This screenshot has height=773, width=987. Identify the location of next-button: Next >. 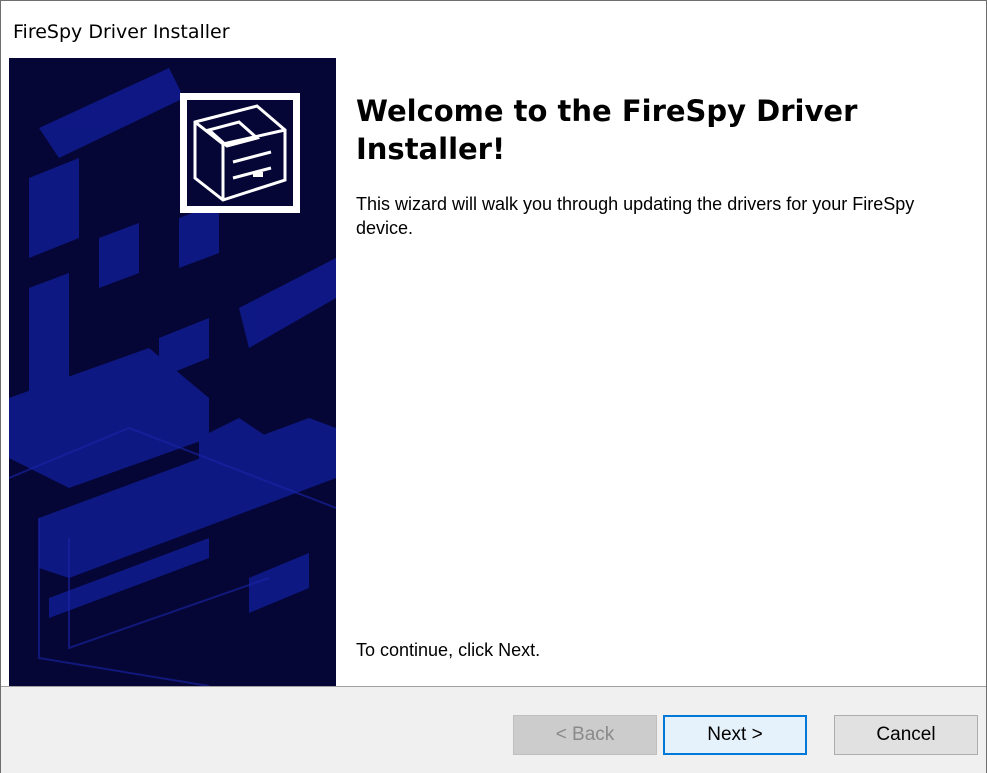
(735, 735).